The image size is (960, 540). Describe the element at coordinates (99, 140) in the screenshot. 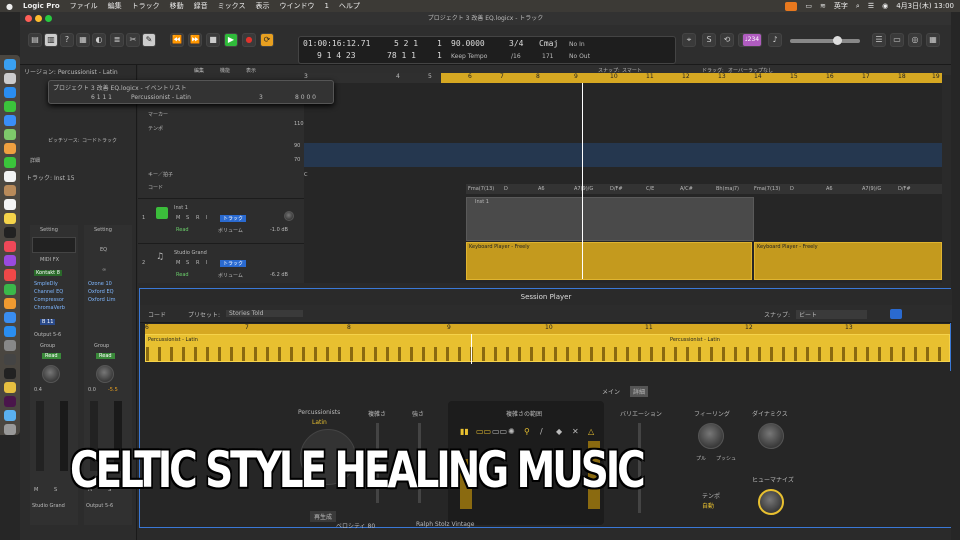

I see `pitch-source-select: コードトラック` at that location.